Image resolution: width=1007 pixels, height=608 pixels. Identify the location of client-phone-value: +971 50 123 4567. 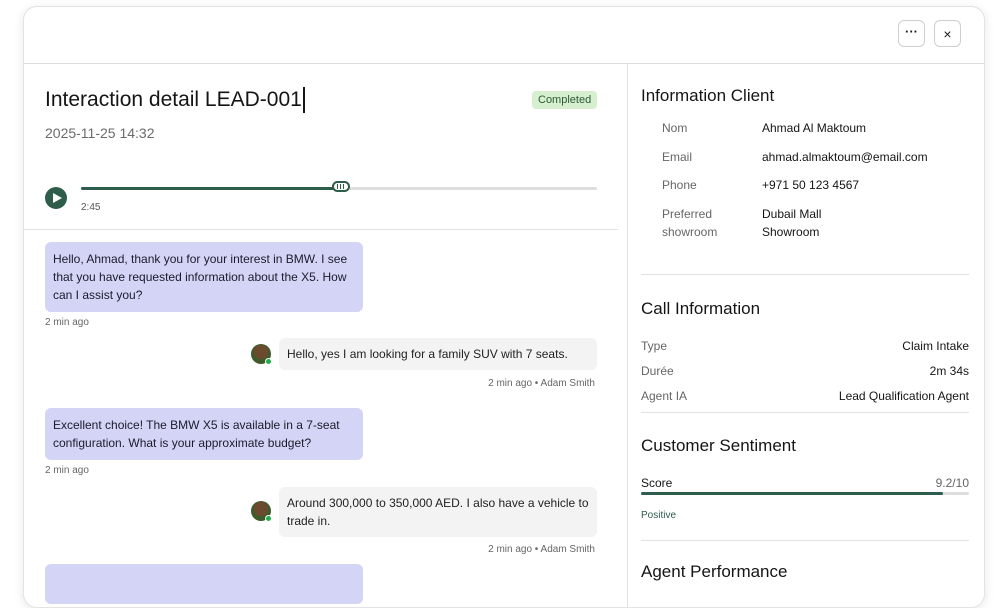
(811, 185).